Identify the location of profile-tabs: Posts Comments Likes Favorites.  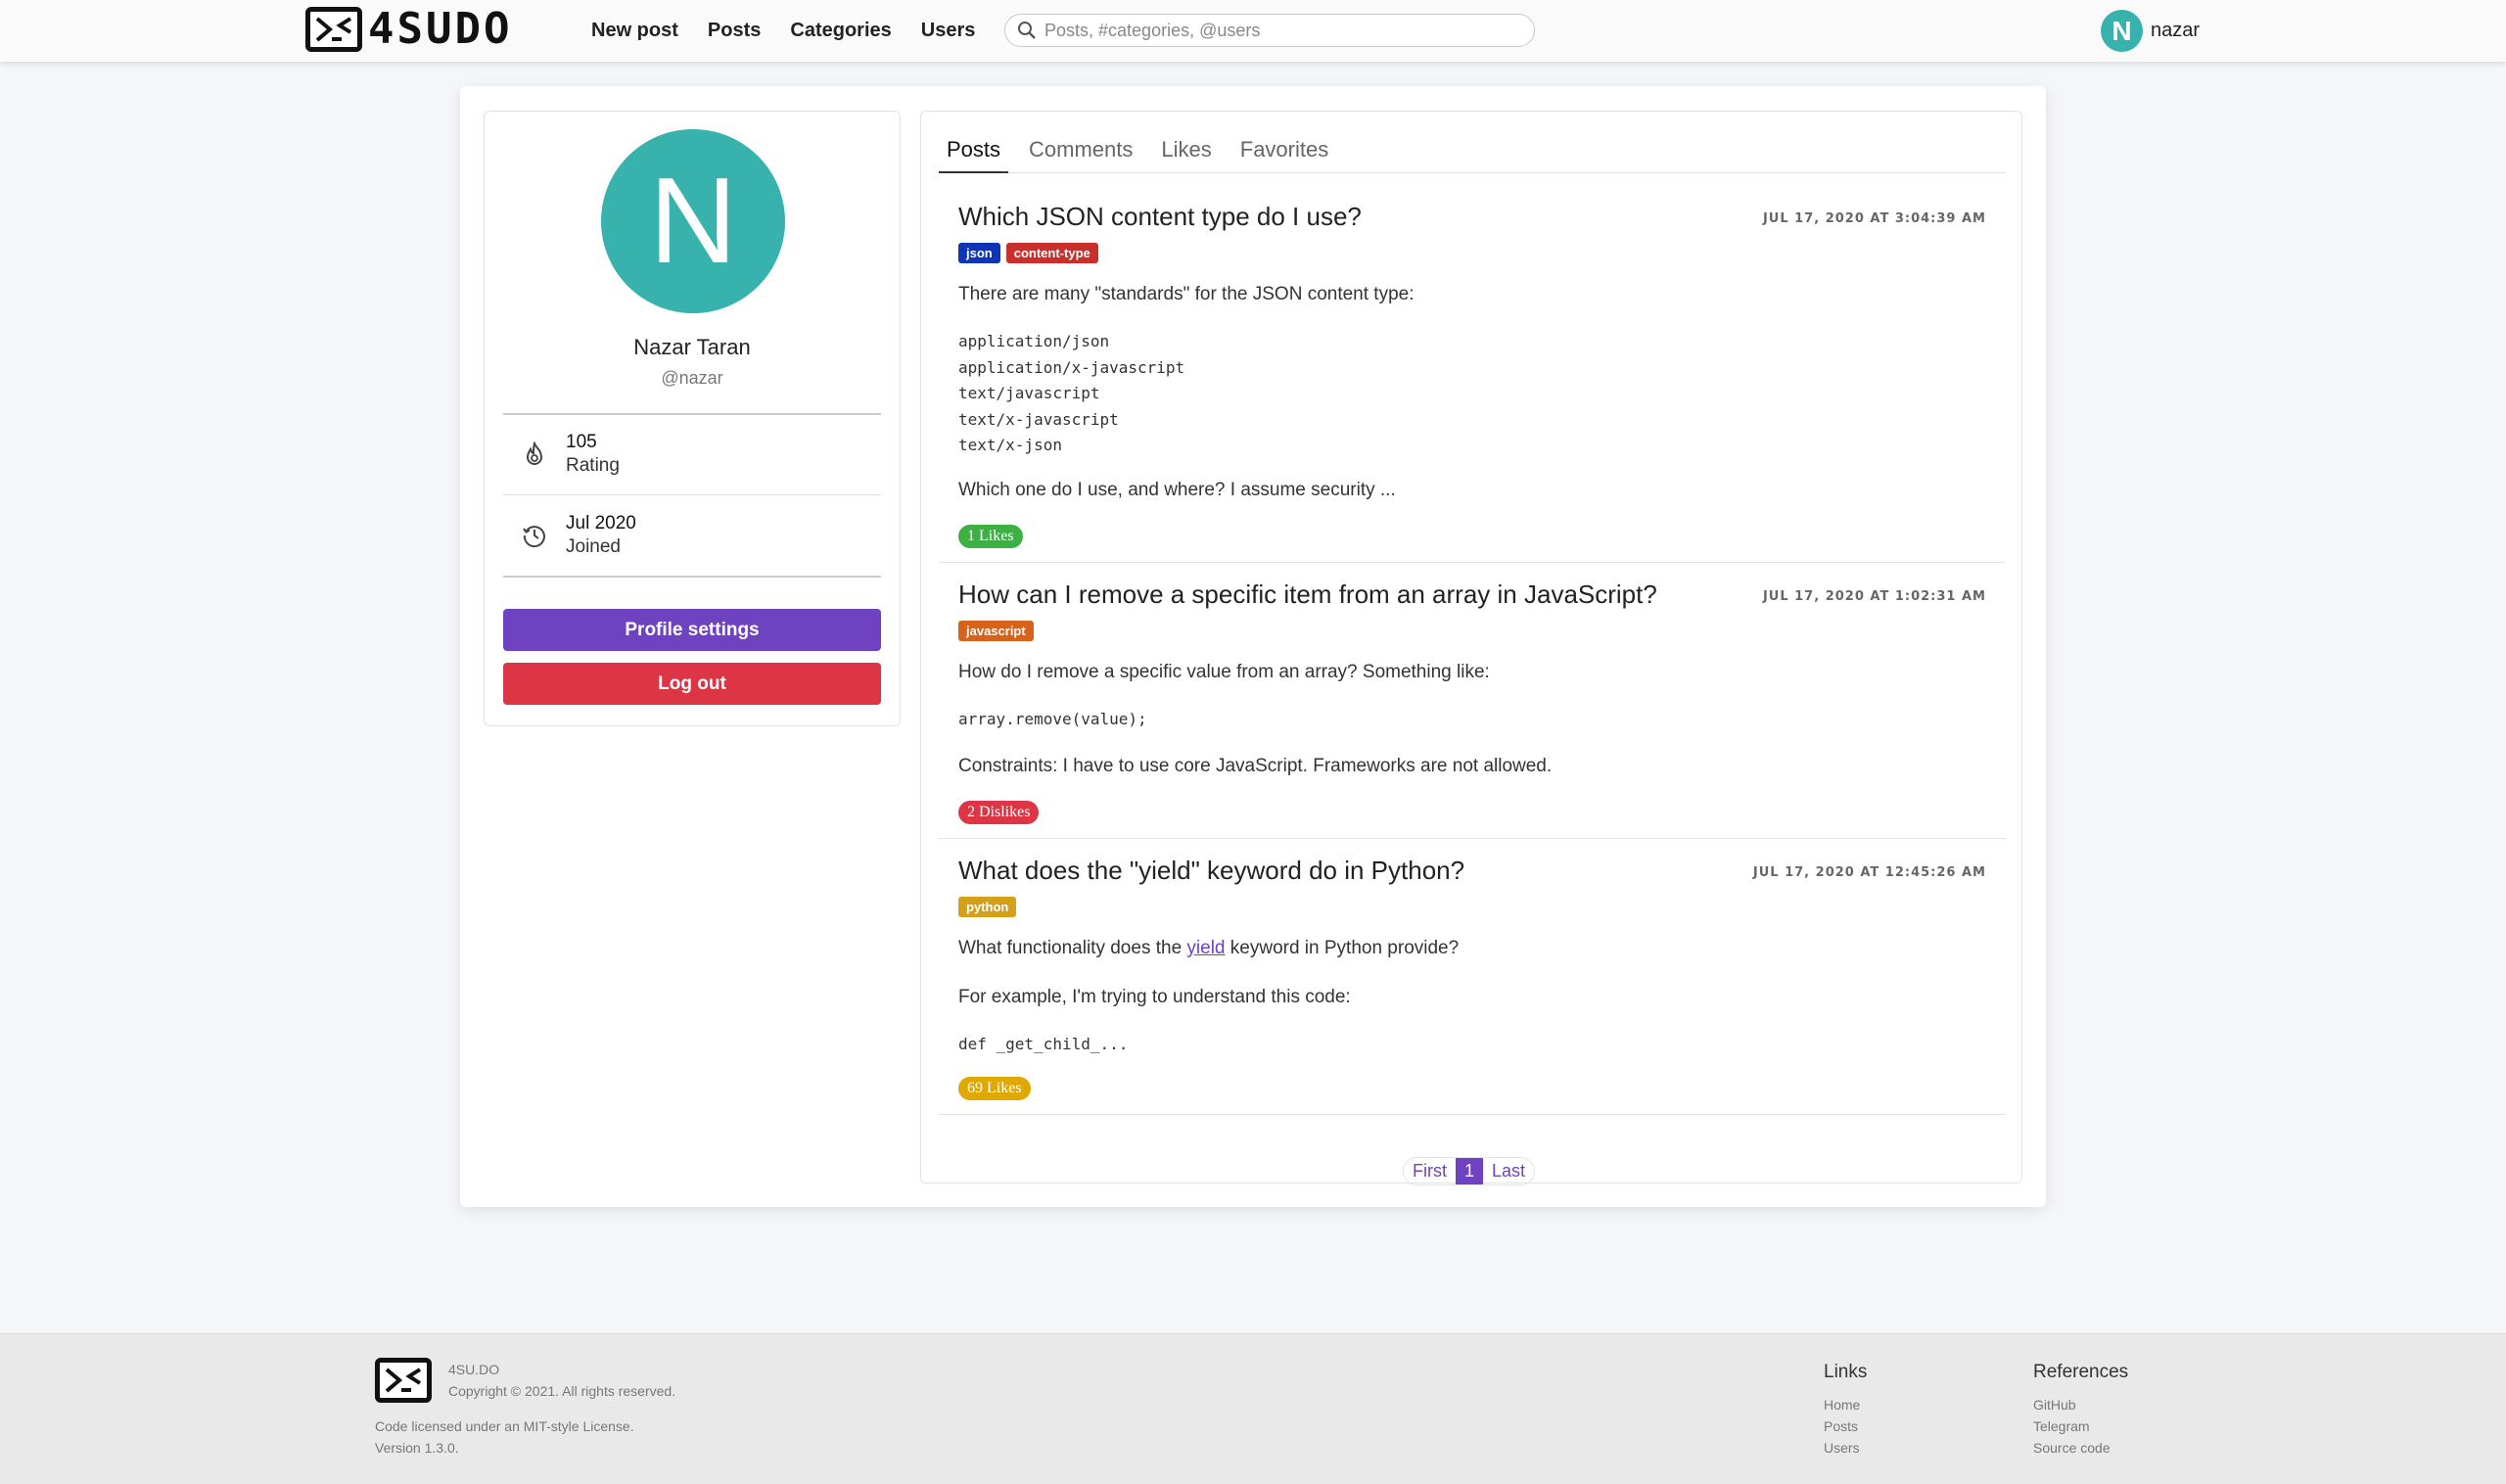
(1472, 151).